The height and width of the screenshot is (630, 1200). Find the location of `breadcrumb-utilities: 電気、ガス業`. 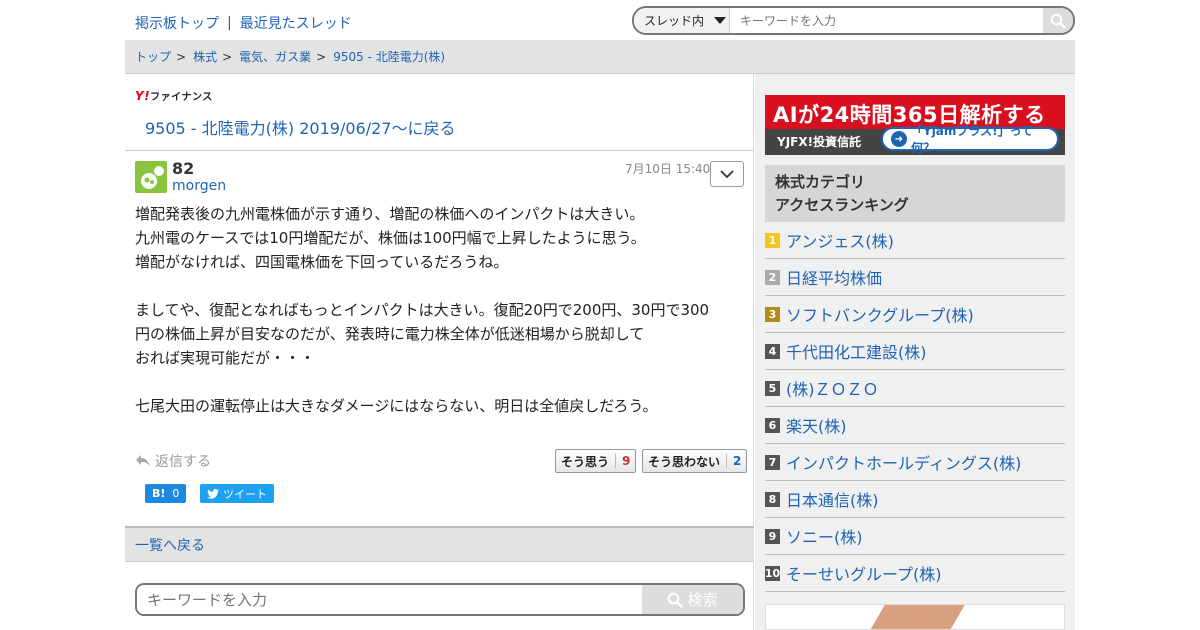

breadcrumb-utilities: 電気、ガス業 is located at coordinates (275, 56).